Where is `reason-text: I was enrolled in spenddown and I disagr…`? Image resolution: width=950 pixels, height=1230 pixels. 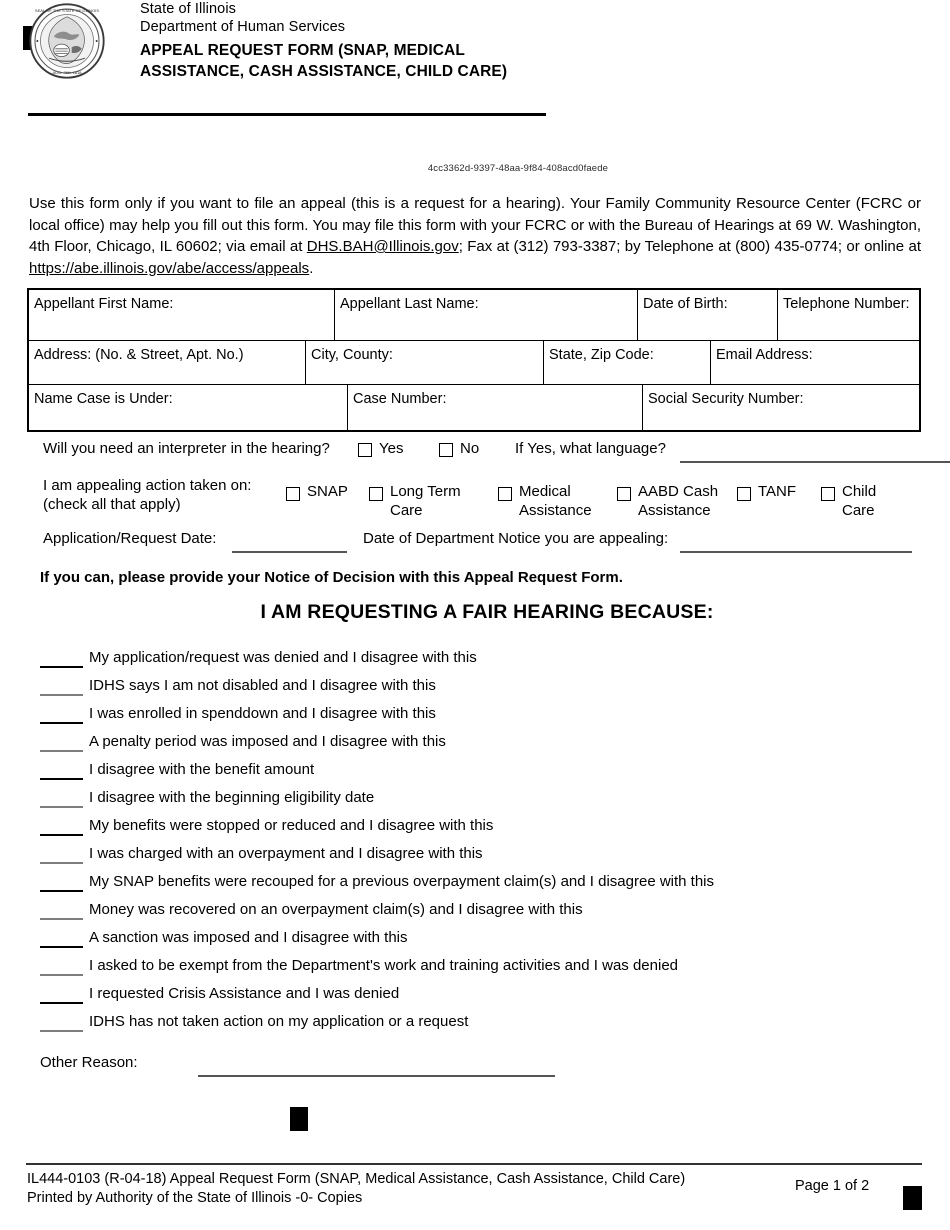 reason-text: I was enrolled in spenddown and I disagr… is located at coordinates (262, 713).